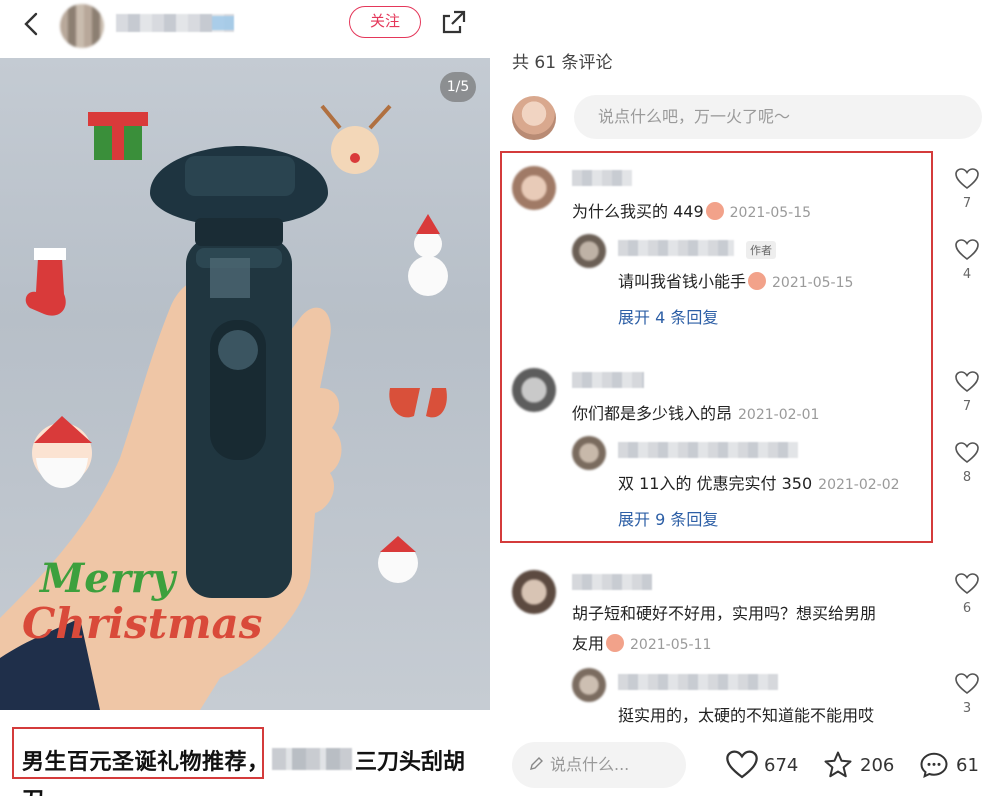 This screenshot has width=1002, height=796. What do you see at coordinates (245, 26) in the screenshot?
I see `post-header: 关注` at bounding box center [245, 26].